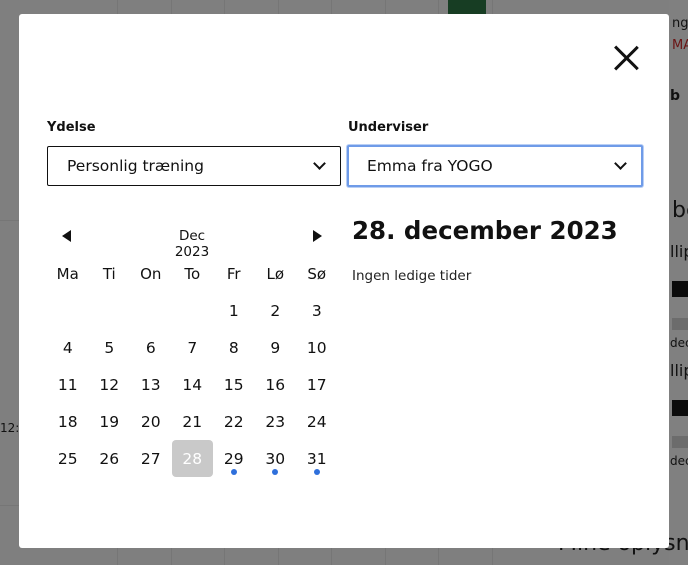 This screenshot has width=688, height=565. Describe the element at coordinates (68, 458) in the screenshot. I see `calendar-day: 25` at that location.